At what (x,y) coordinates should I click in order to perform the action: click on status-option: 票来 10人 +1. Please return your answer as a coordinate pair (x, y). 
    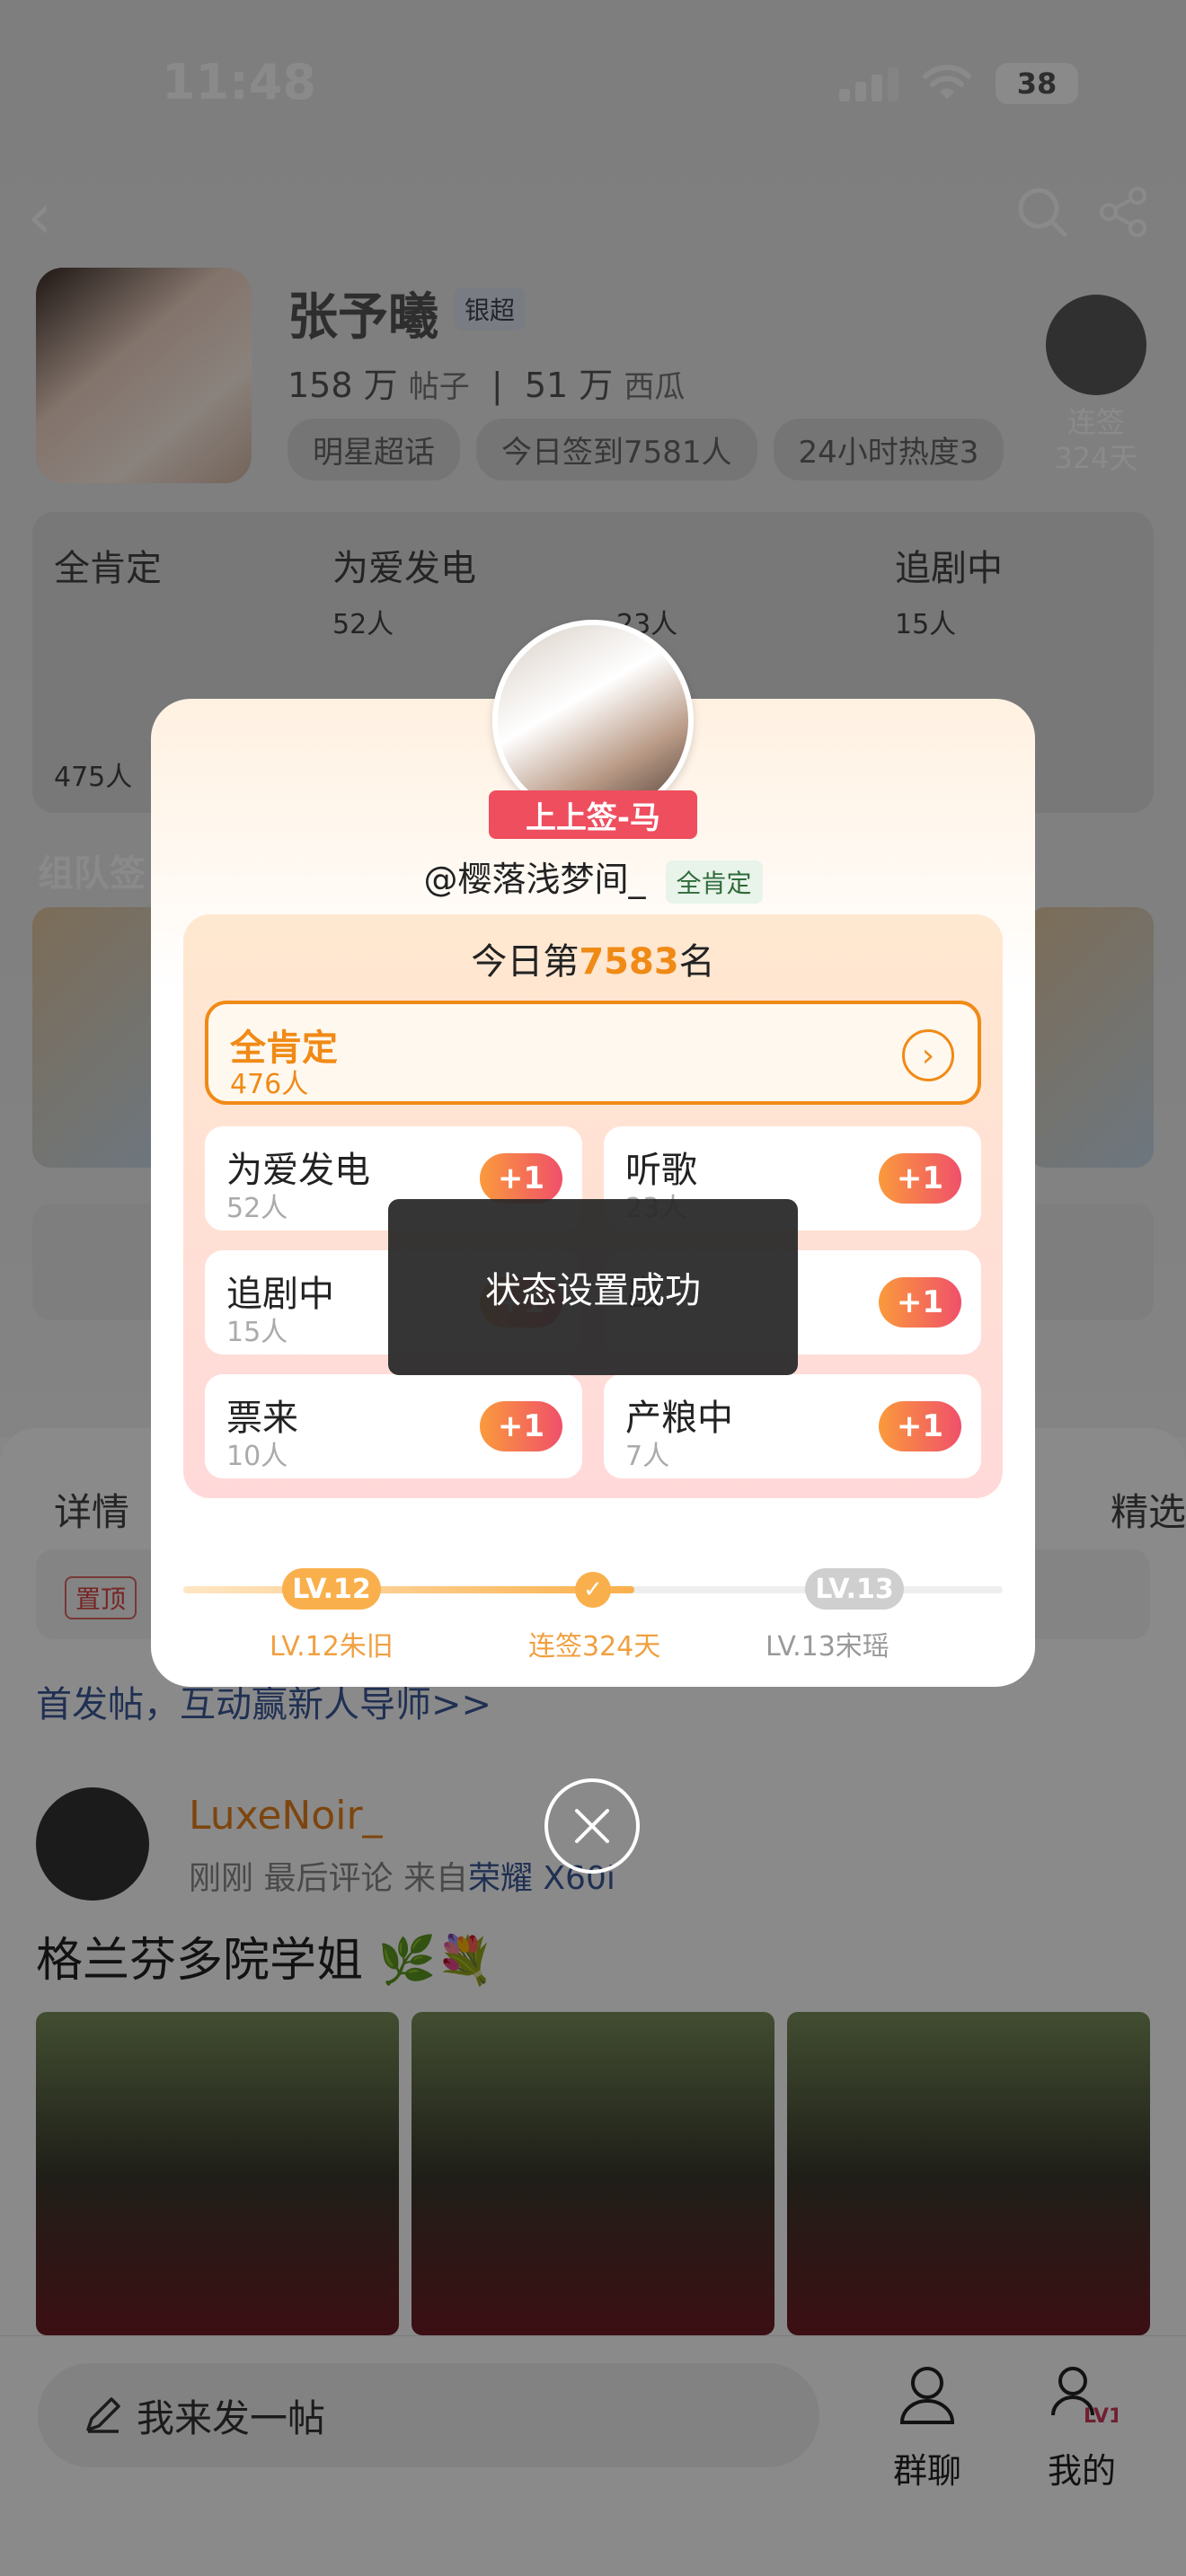
    Looking at the image, I should click on (393, 1426).